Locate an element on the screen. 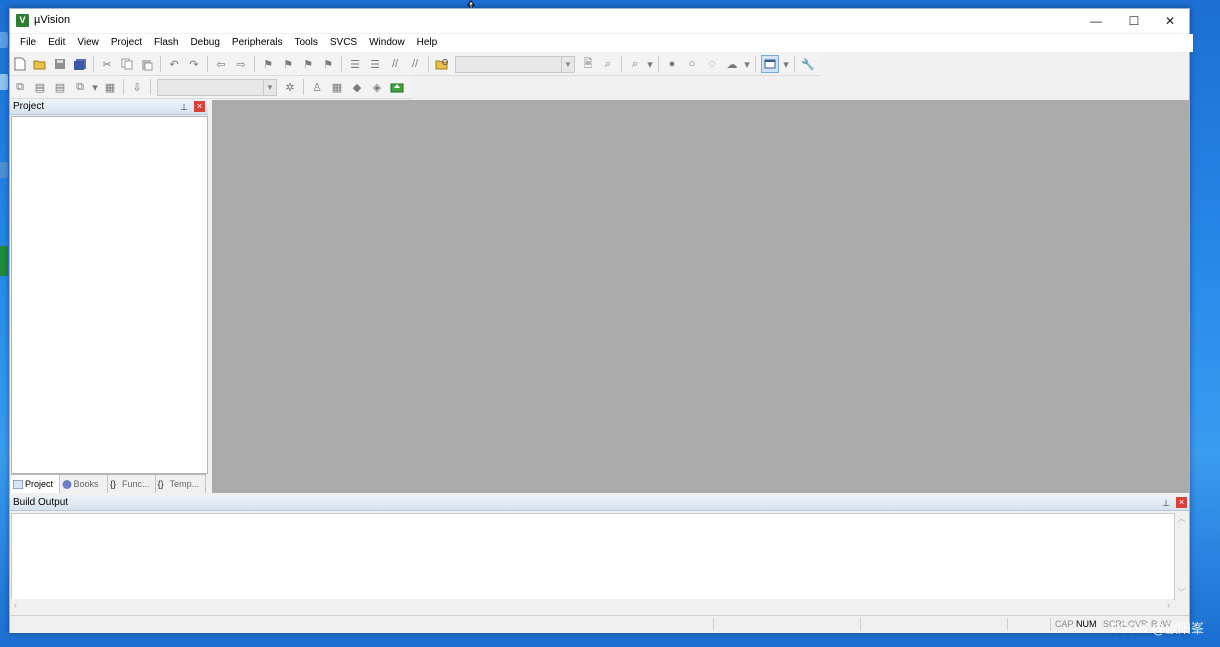  bookmark-clear-icon: ⚑ is located at coordinates (328, 64).